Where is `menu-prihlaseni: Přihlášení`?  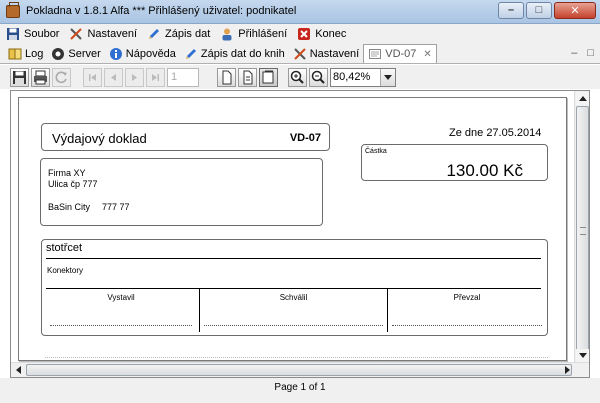 menu-prihlaseni: Přihlášení is located at coordinates (253, 34).